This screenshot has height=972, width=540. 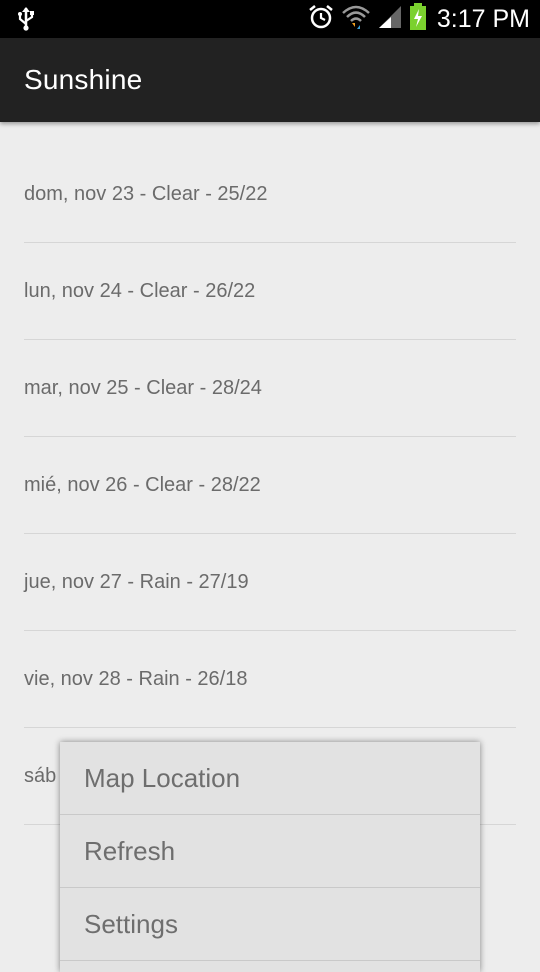 What do you see at coordinates (390, 19) in the screenshot?
I see `signal-icon` at bounding box center [390, 19].